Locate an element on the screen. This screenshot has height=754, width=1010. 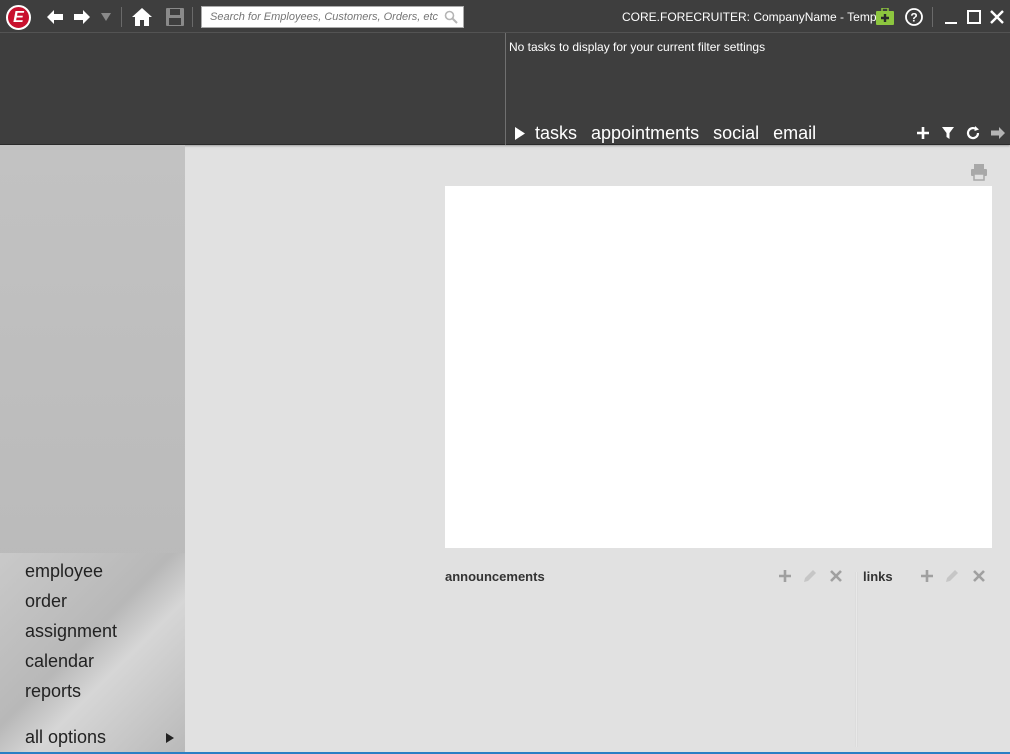
top-toolbar: E CORE.FORECRUITER: CompanyName - Temp ? is located at coordinates (505, 16).